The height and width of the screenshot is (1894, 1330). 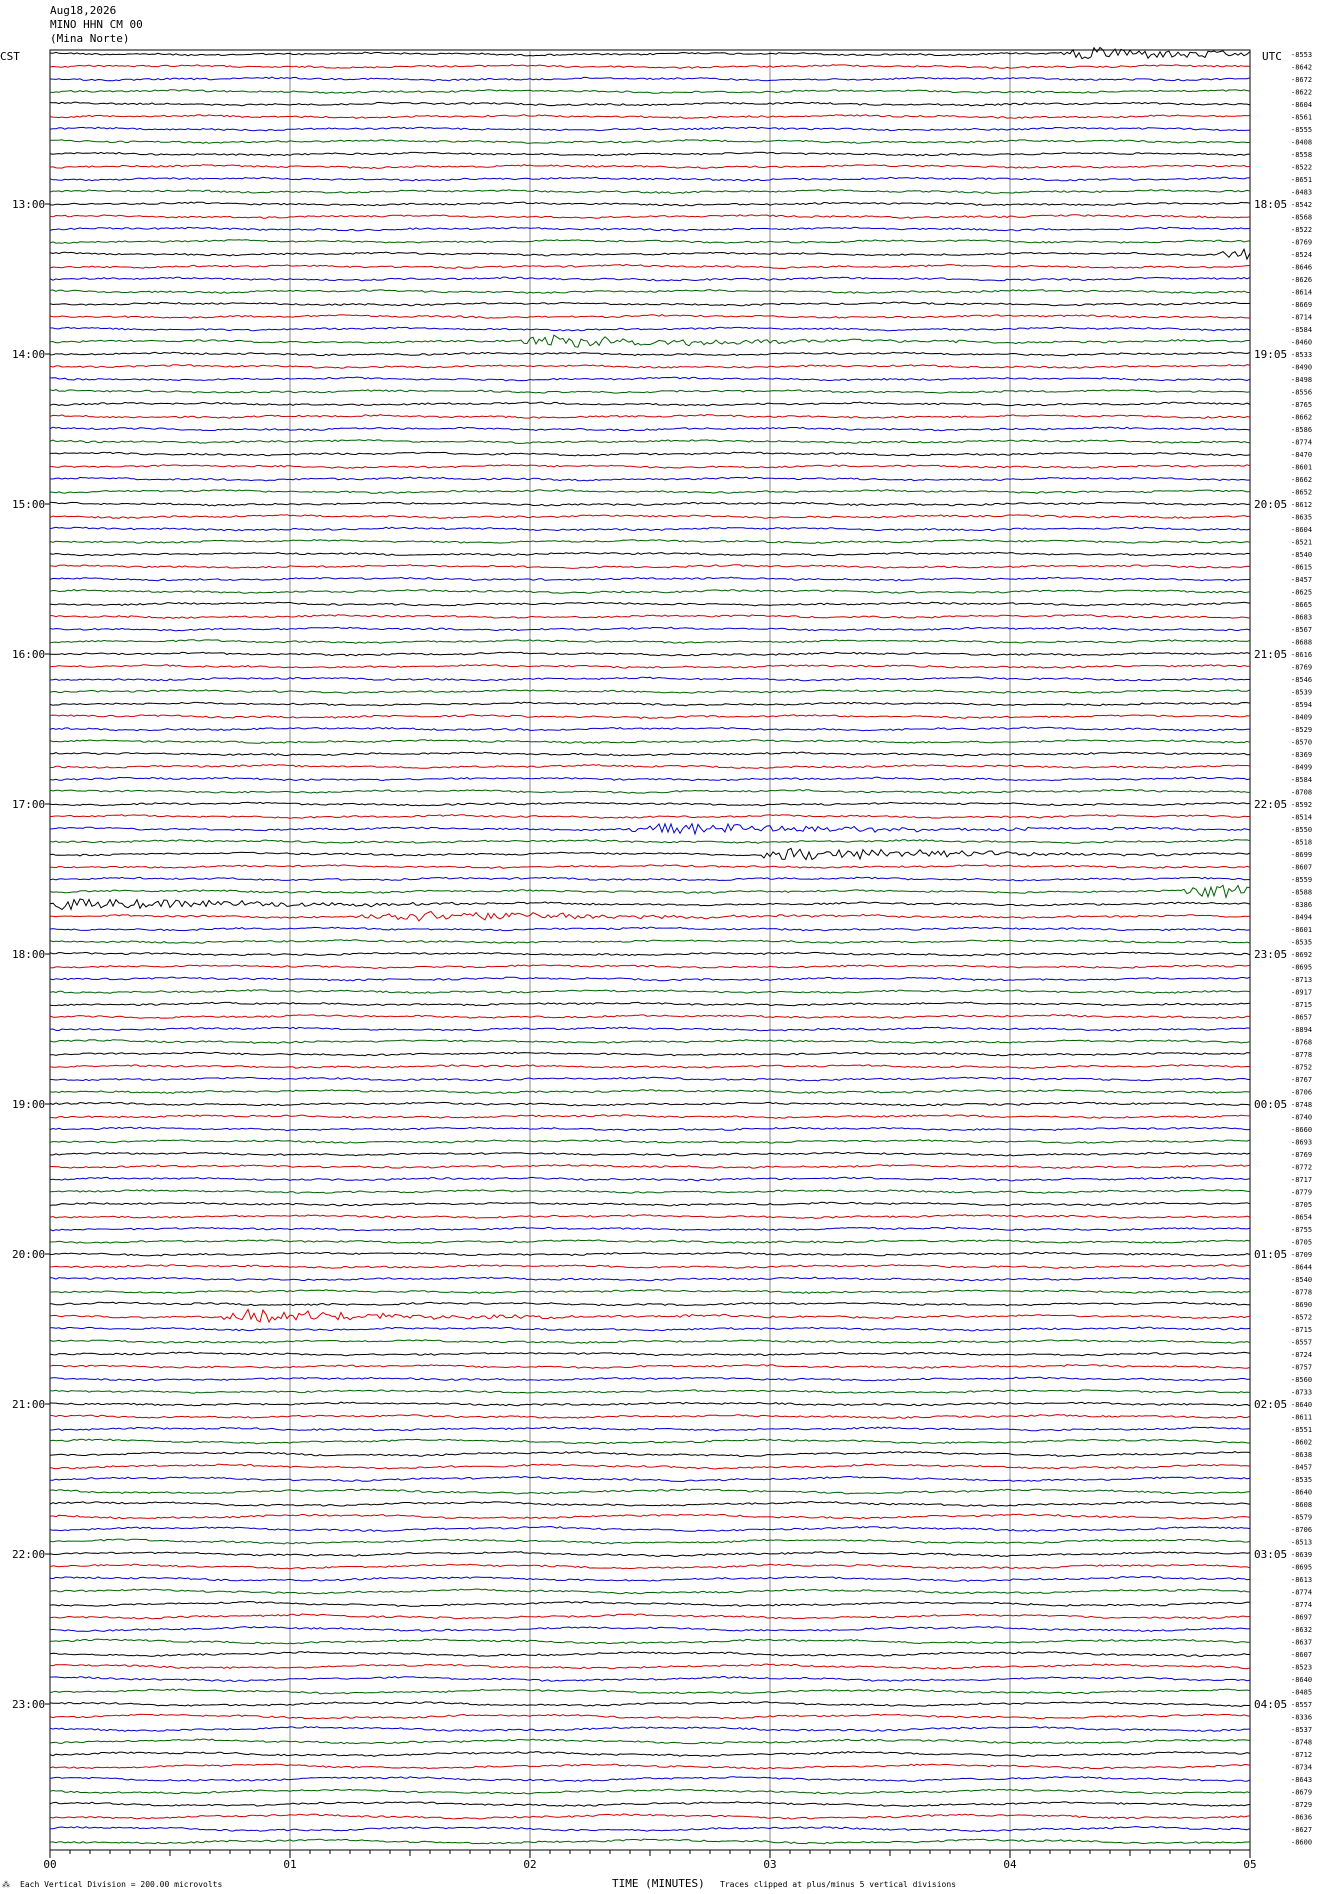 What do you see at coordinates (1301, 355) in the screenshot?
I see `trace-offset-label: -8533` at bounding box center [1301, 355].